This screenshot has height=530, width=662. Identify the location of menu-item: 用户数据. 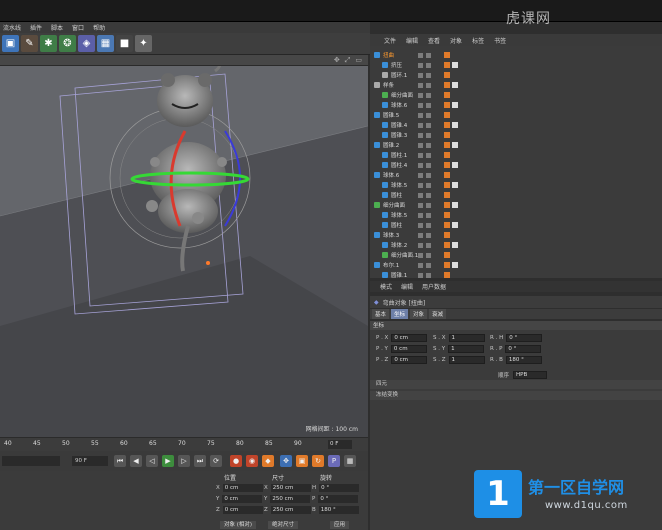
(434, 286).